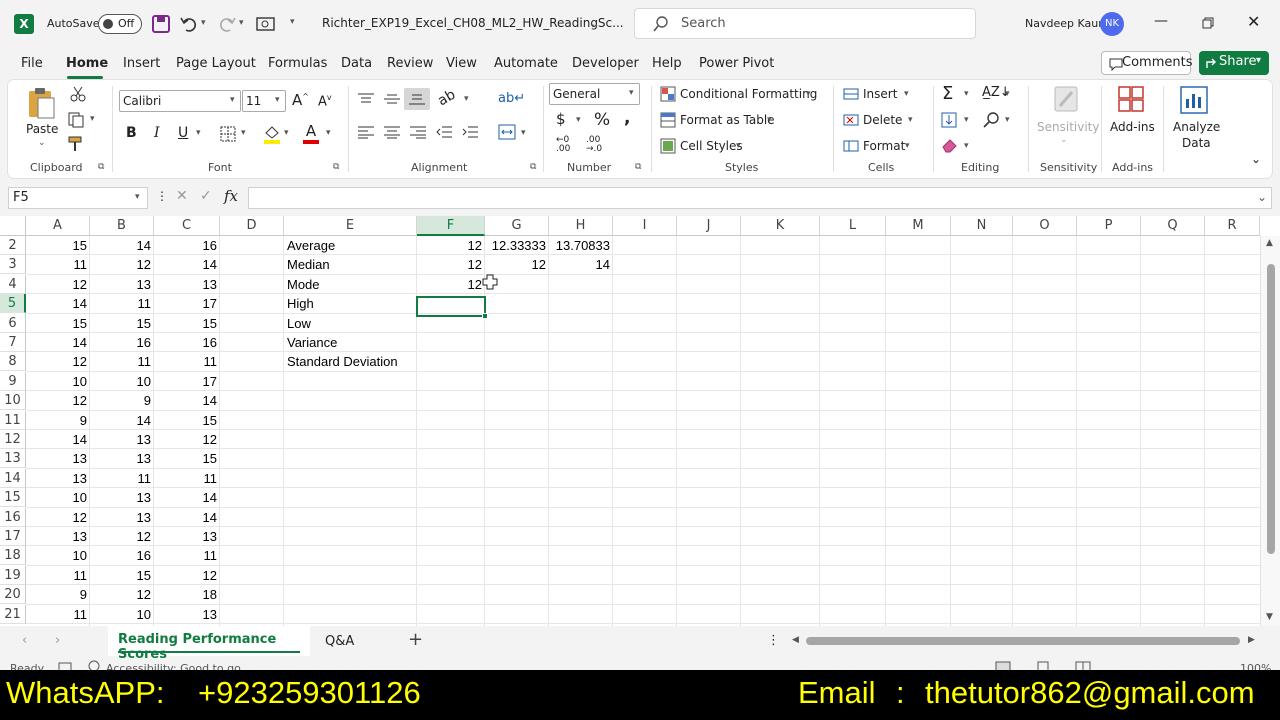  Describe the element at coordinates (187, 264) in the screenshot. I see `cell-c3: 14` at that location.